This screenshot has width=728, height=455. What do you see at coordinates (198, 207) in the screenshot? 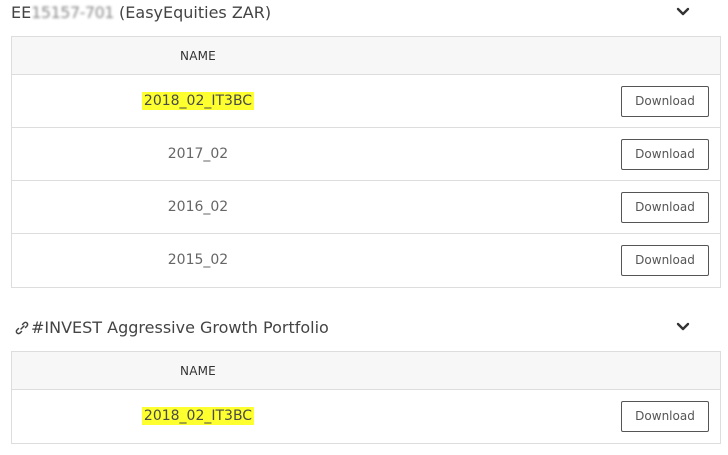
I see `document-name: 2016_02` at bounding box center [198, 207].